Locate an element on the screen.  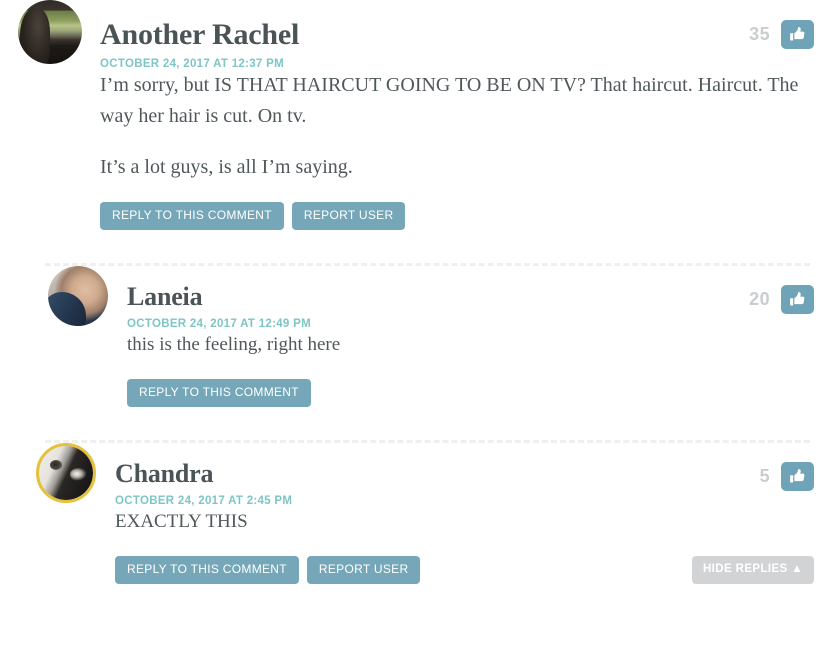
comment-paragraph: It’s a lot guys, is all I’m saying. is located at coordinates (226, 167).